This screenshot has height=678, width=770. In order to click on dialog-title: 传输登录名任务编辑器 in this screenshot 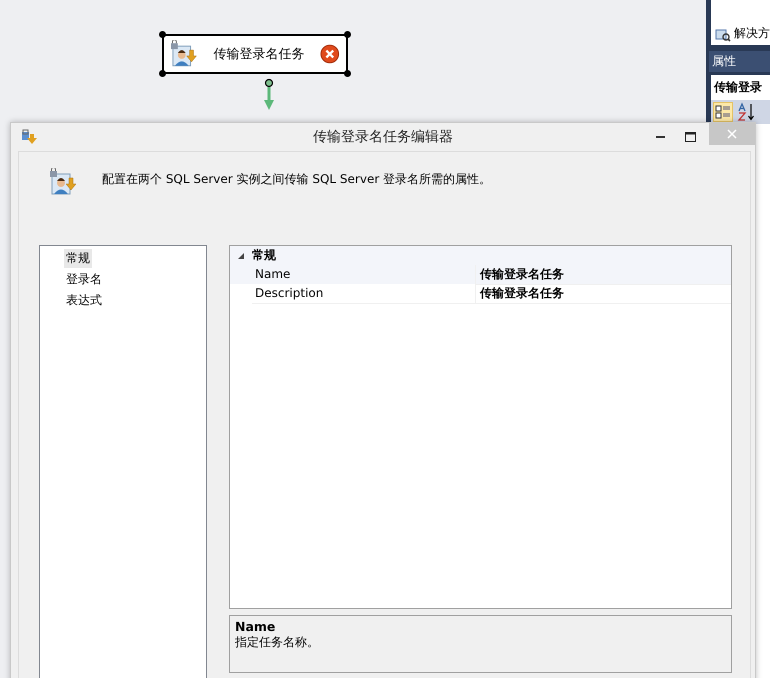, I will do `click(383, 137)`.